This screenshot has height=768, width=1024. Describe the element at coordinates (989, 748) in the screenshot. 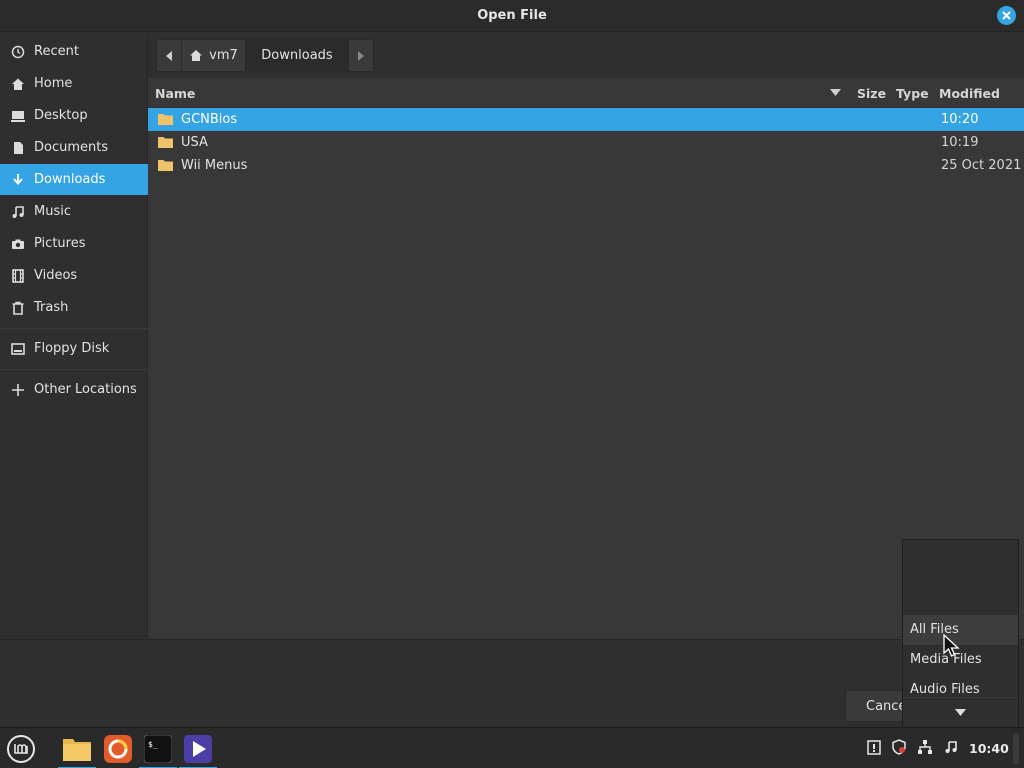

I see `taskbar-clock: 10:40` at that location.